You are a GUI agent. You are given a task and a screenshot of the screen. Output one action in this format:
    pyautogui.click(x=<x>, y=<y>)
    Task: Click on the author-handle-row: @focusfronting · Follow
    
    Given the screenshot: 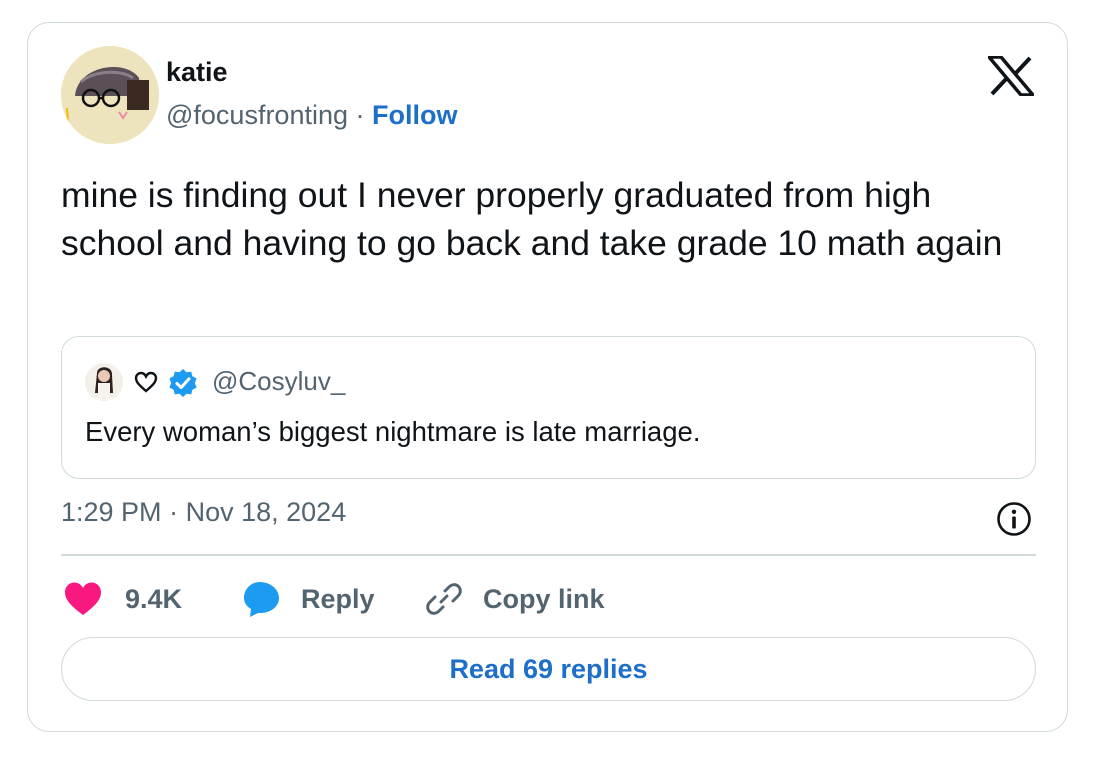 What is the action you would take?
    pyautogui.click(x=312, y=115)
    